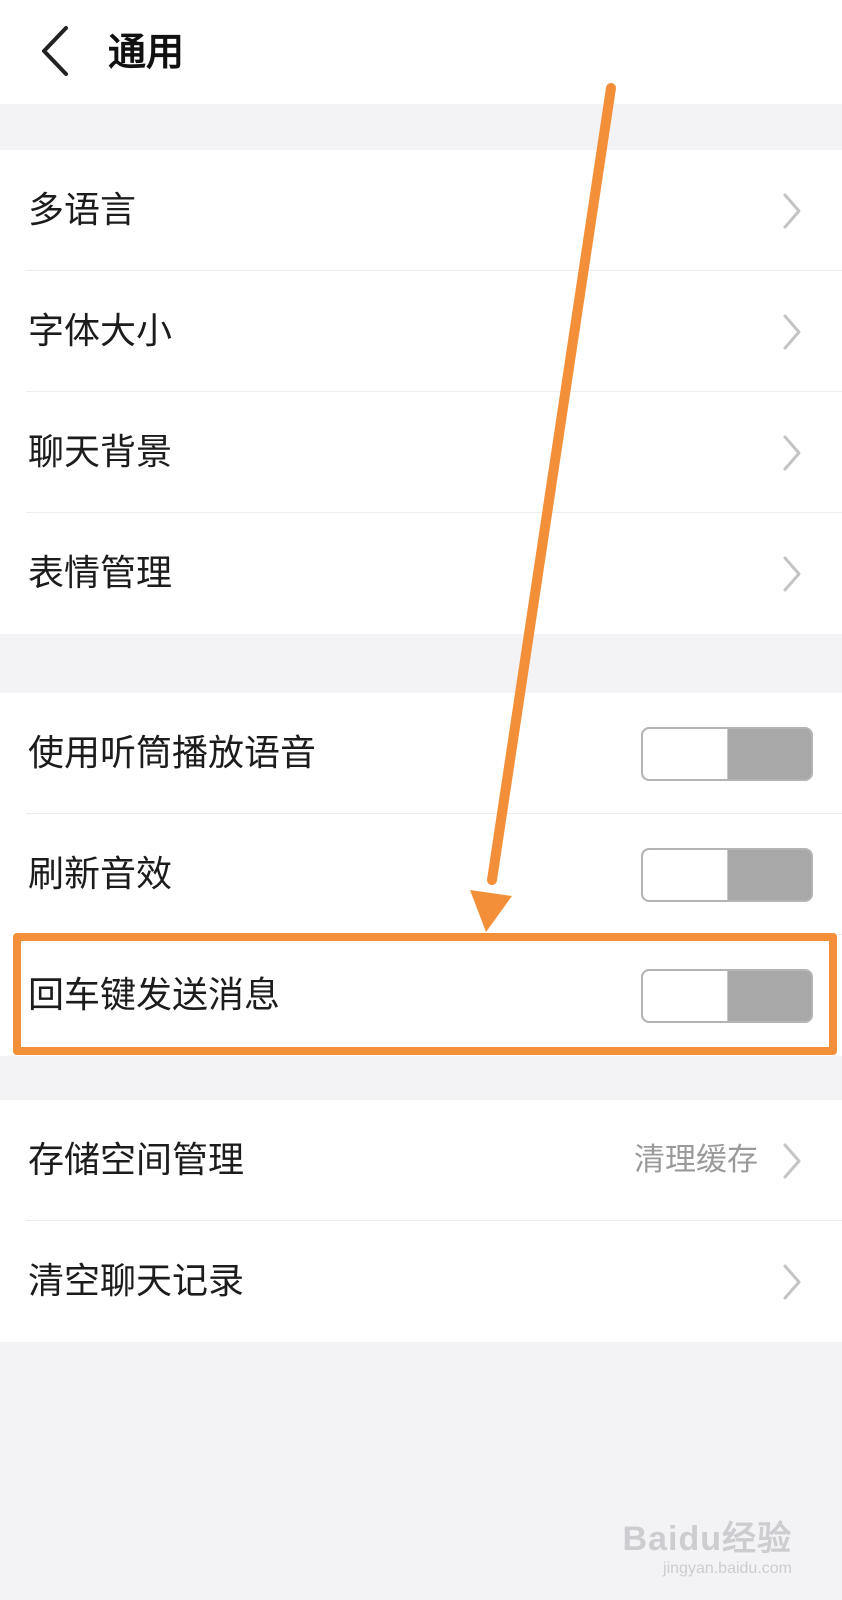 Image resolution: width=842 pixels, height=1600 pixels. Describe the element at coordinates (707, 1539) in the screenshot. I see `watermark-logo: Baidu经验` at that location.